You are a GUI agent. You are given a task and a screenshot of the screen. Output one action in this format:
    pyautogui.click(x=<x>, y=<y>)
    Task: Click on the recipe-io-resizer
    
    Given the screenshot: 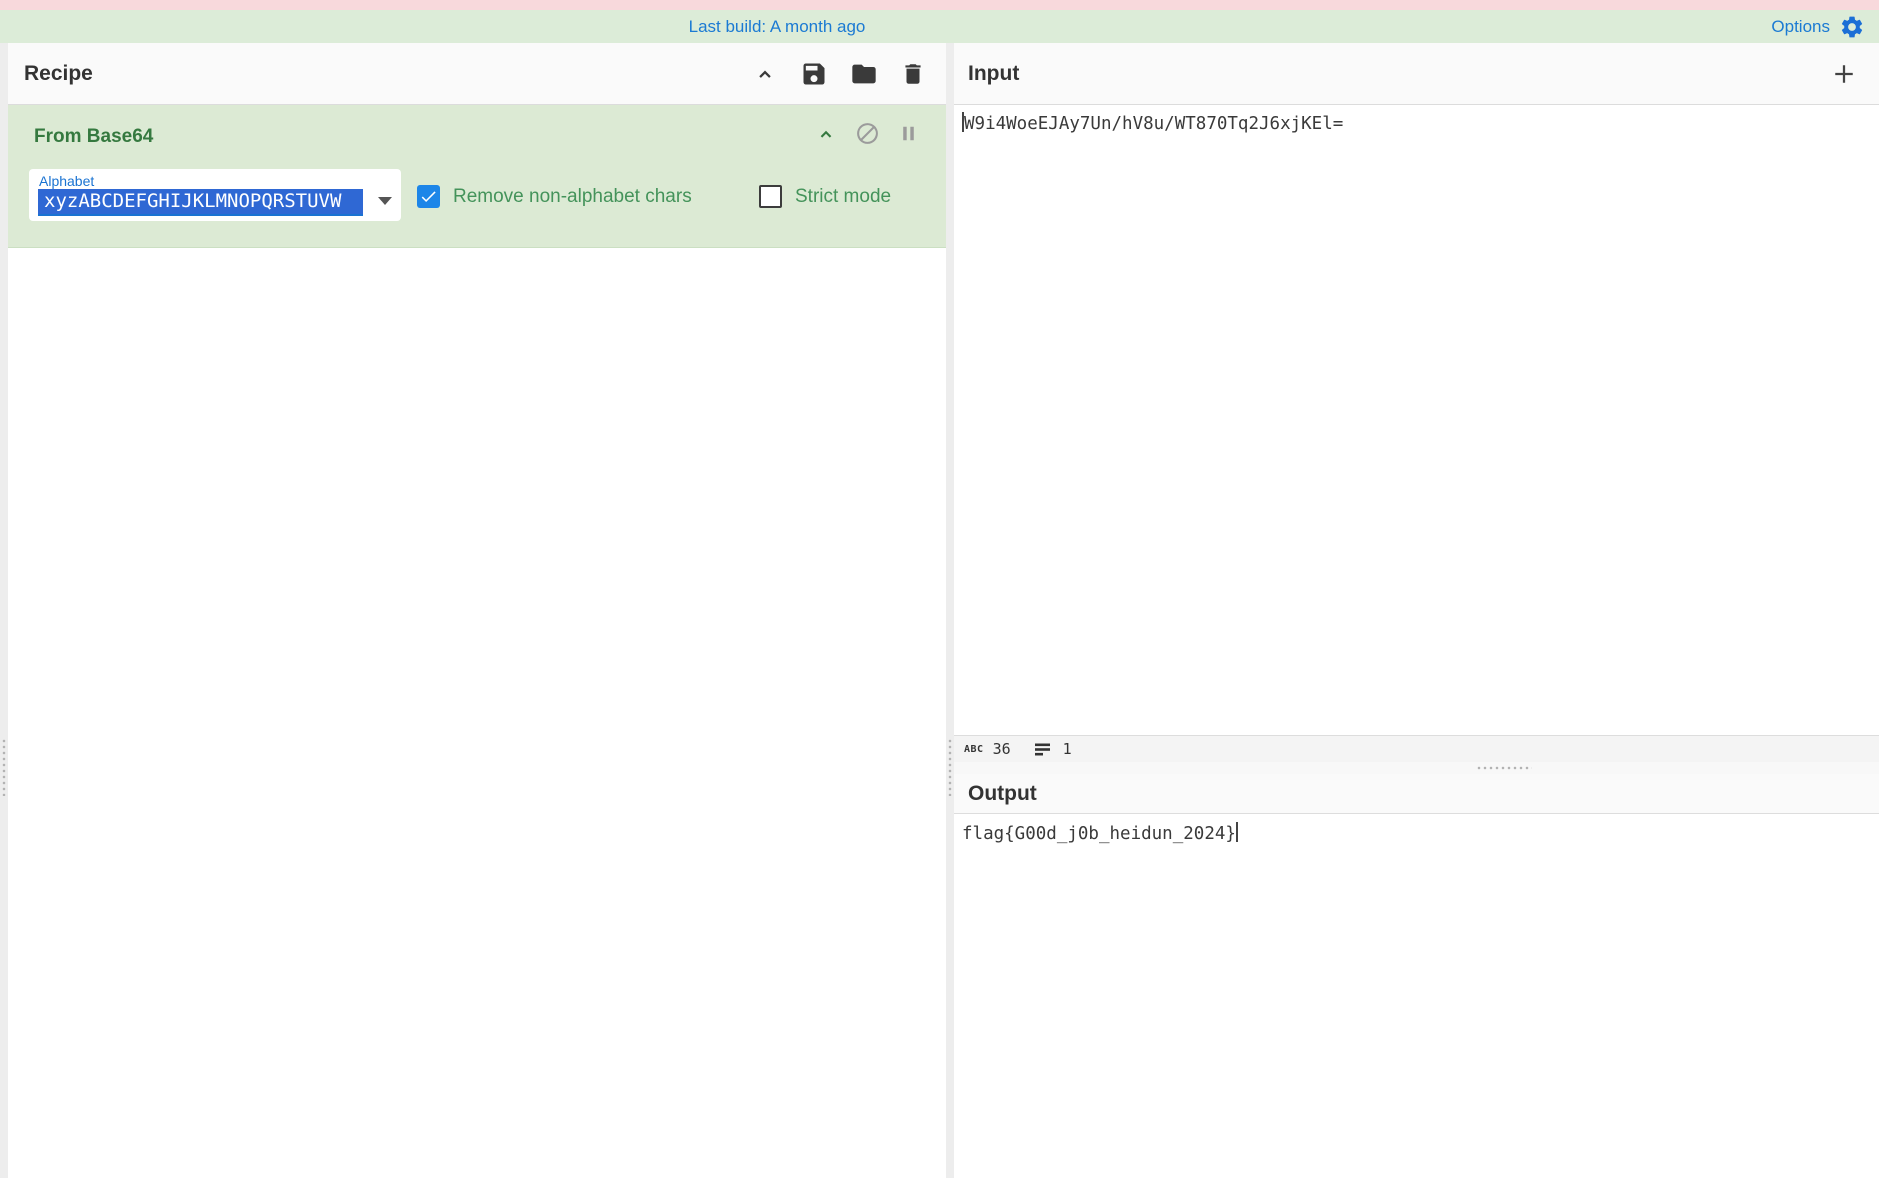 What is the action you would take?
    pyautogui.click(x=950, y=610)
    